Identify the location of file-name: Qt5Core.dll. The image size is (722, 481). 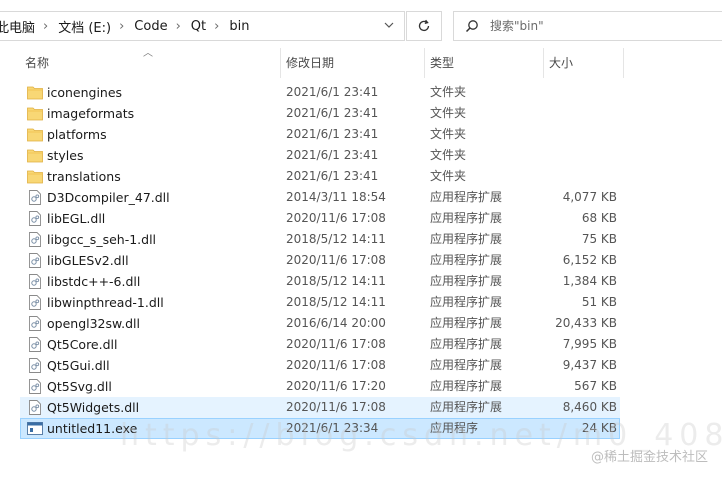
(172, 344).